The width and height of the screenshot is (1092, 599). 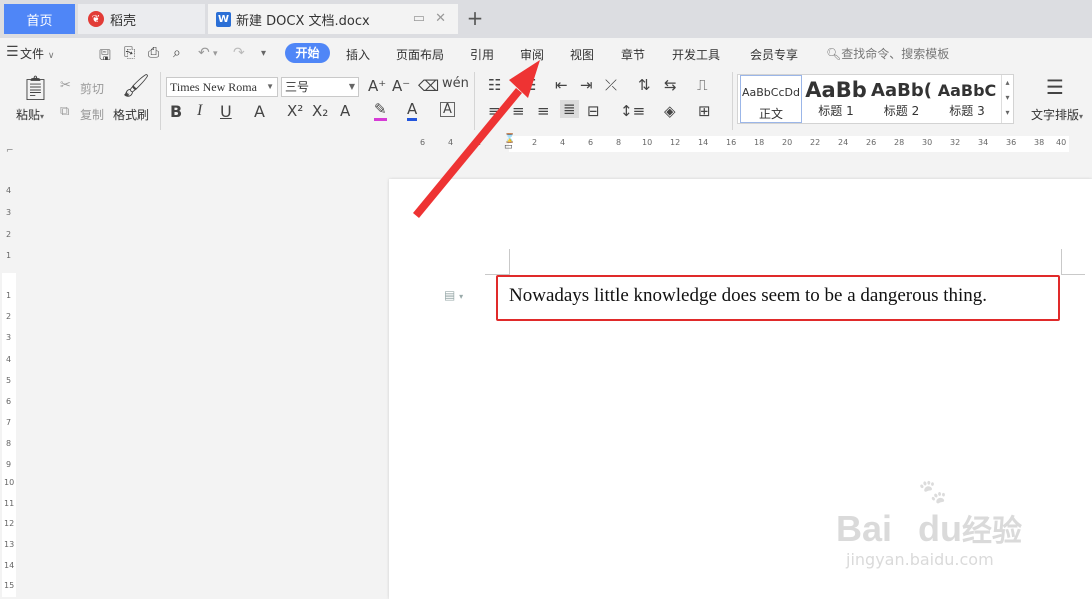 What do you see at coordinates (920, 559) in the screenshot?
I see `watermark-url: jingyan.baidu.com` at bounding box center [920, 559].